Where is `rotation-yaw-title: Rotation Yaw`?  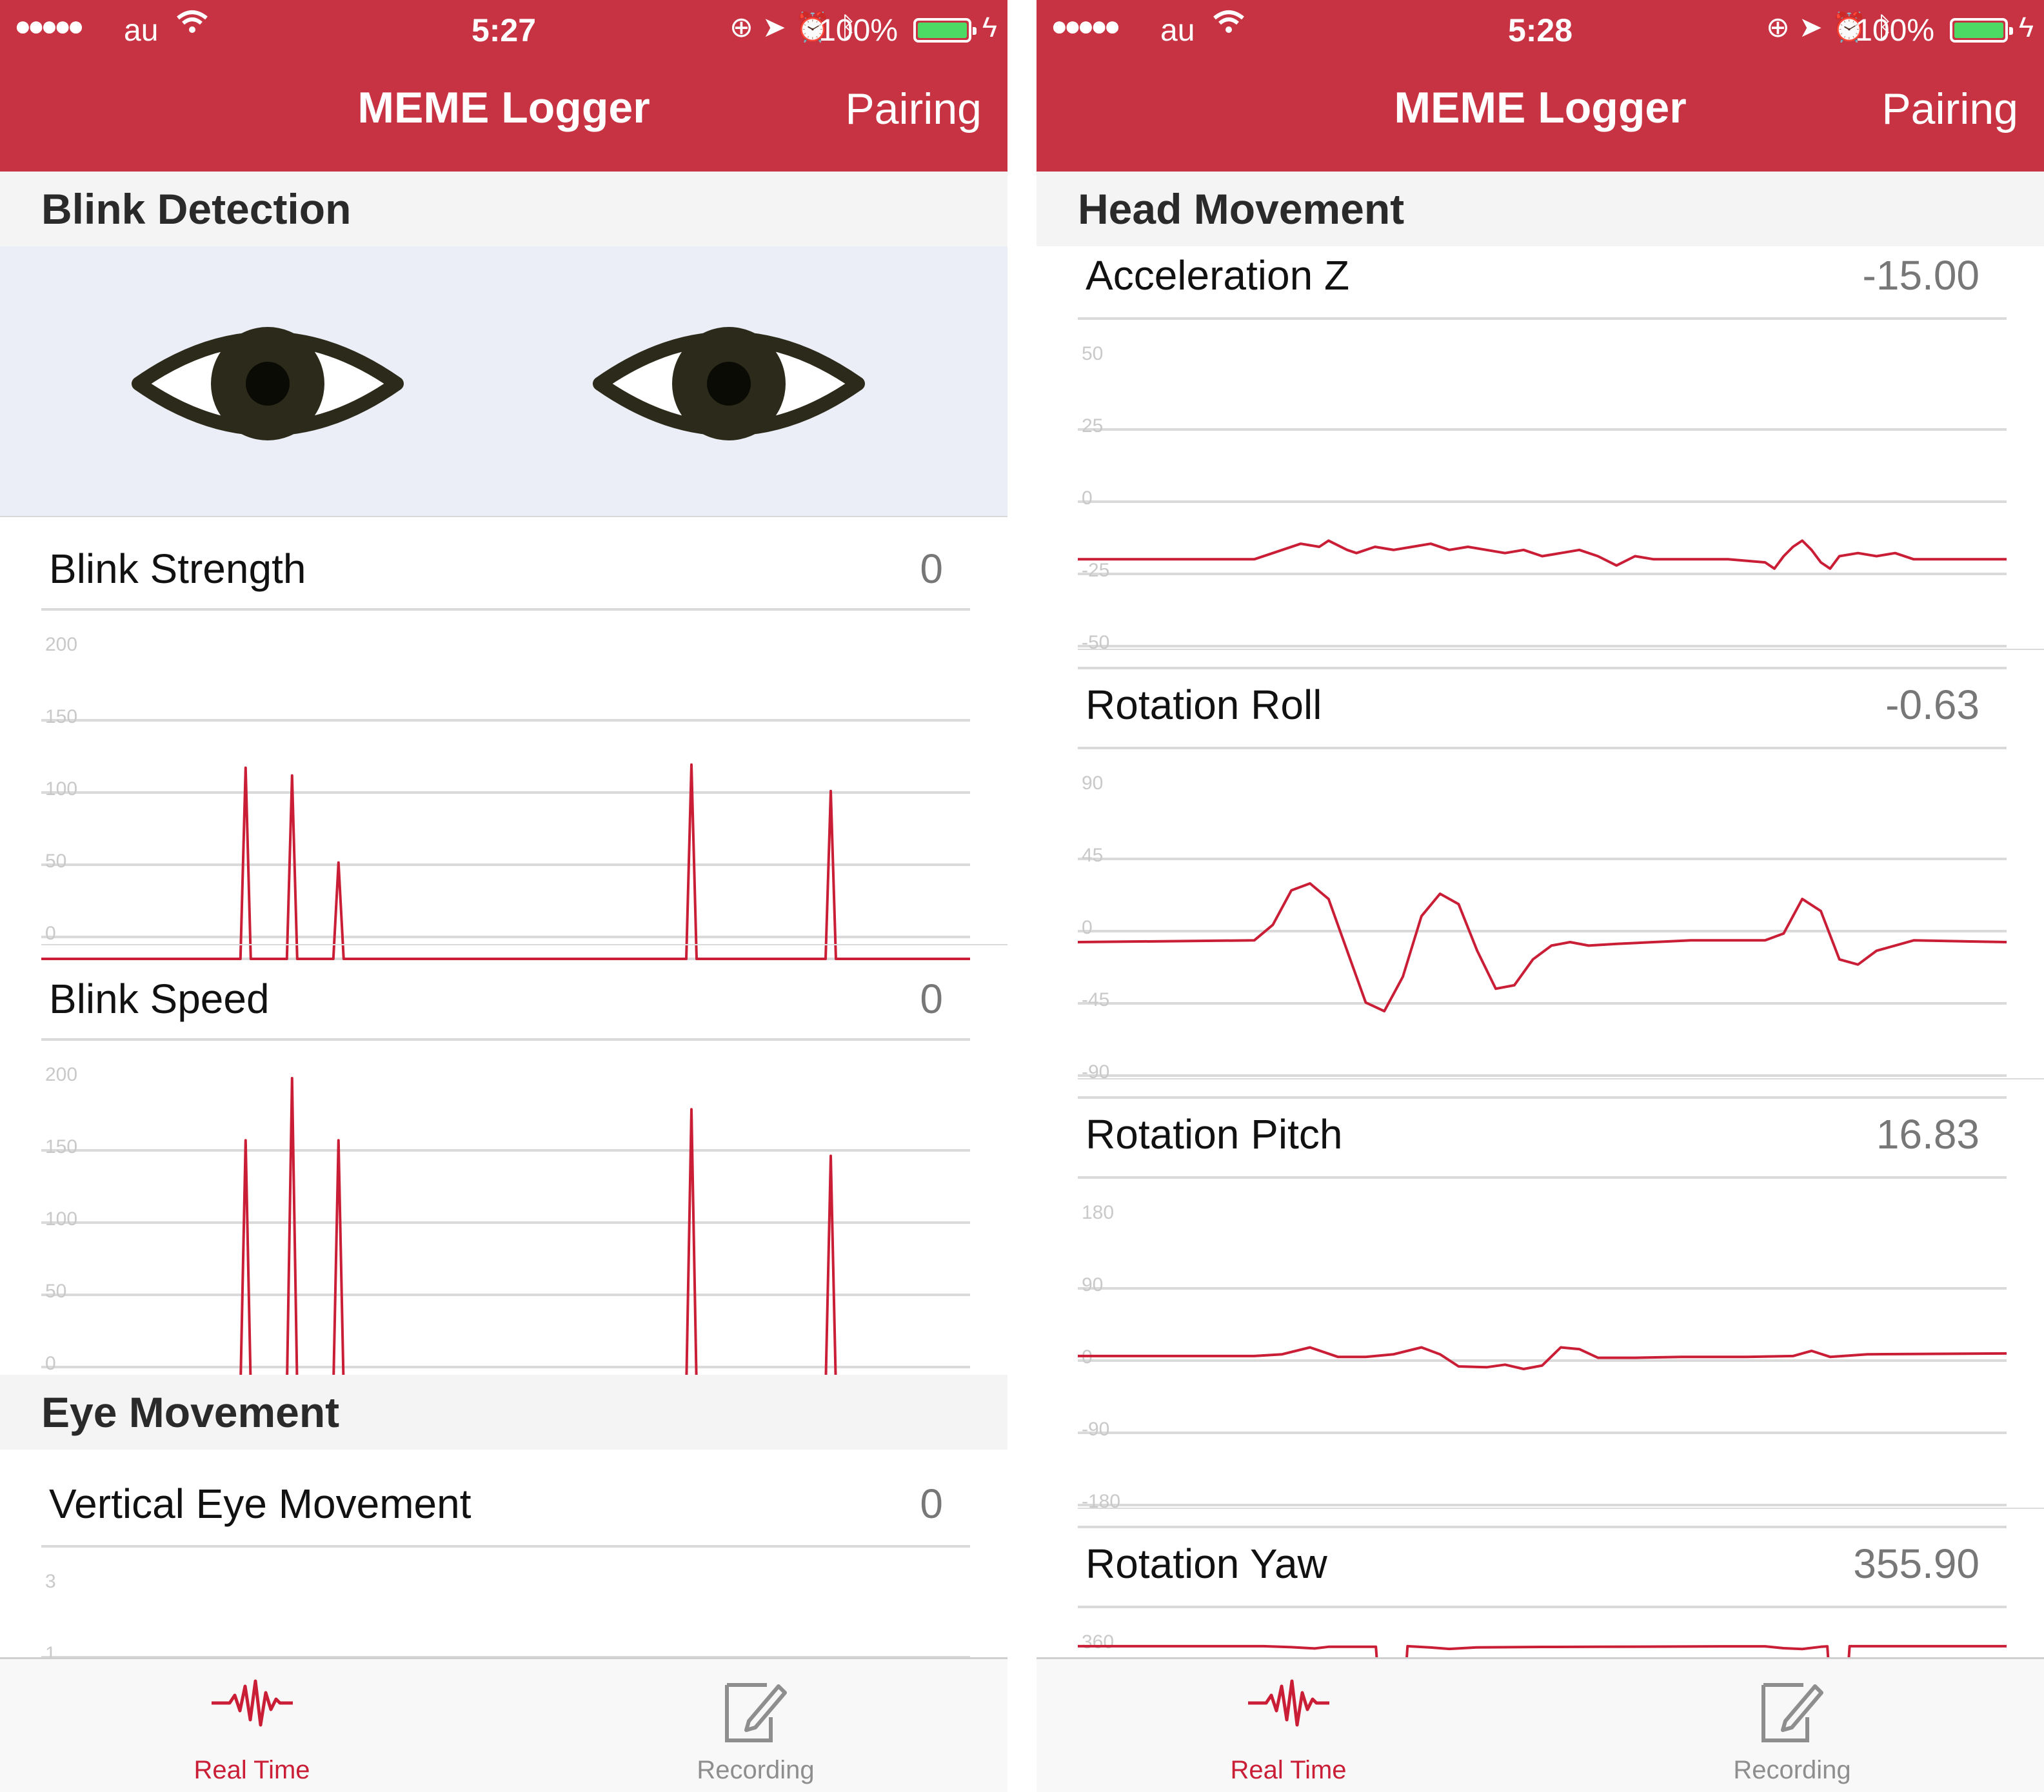
rotation-yaw-title: Rotation Yaw is located at coordinates (1206, 1564).